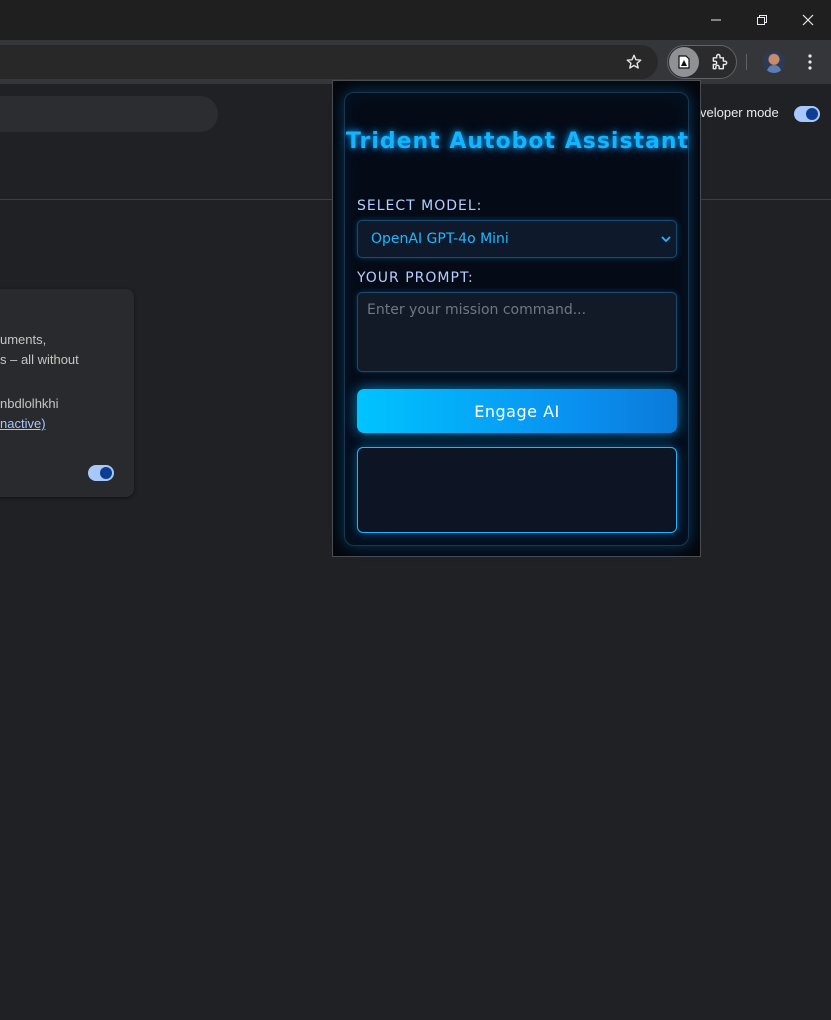  Describe the element at coordinates (440, 239) in the screenshot. I see `model-select-value: OpenAI GPT-4o Mini` at that location.